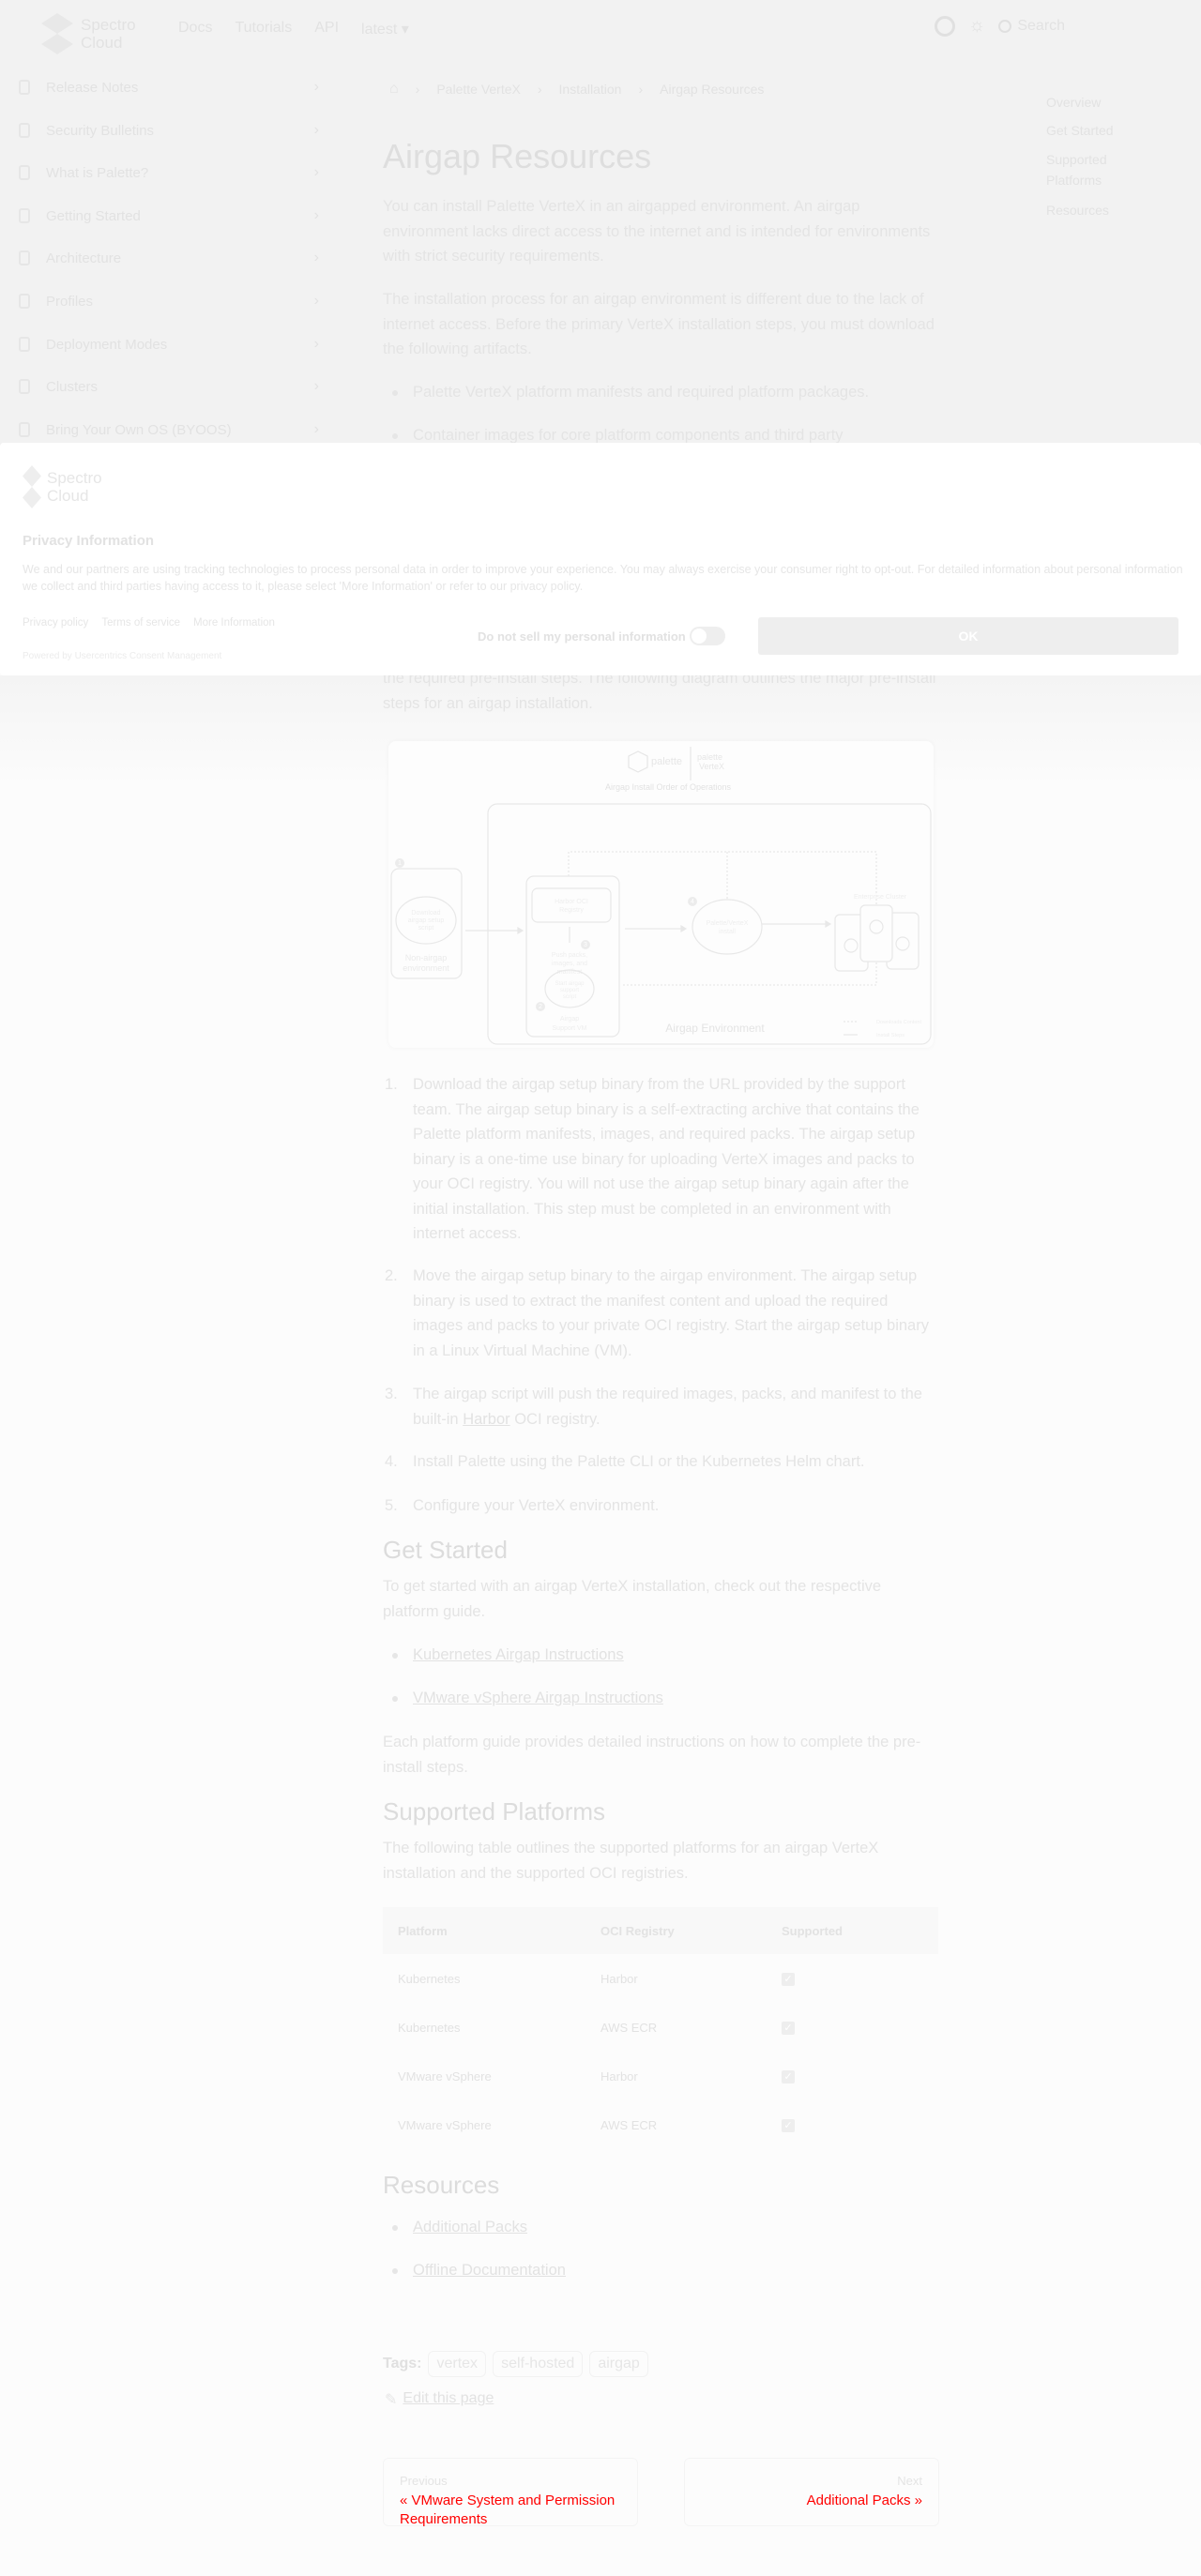 The height and width of the screenshot is (2576, 1201). What do you see at coordinates (441, 2185) in the screenshot?
I see `resources-heading: Resources` at bounding box center [441, 2185].